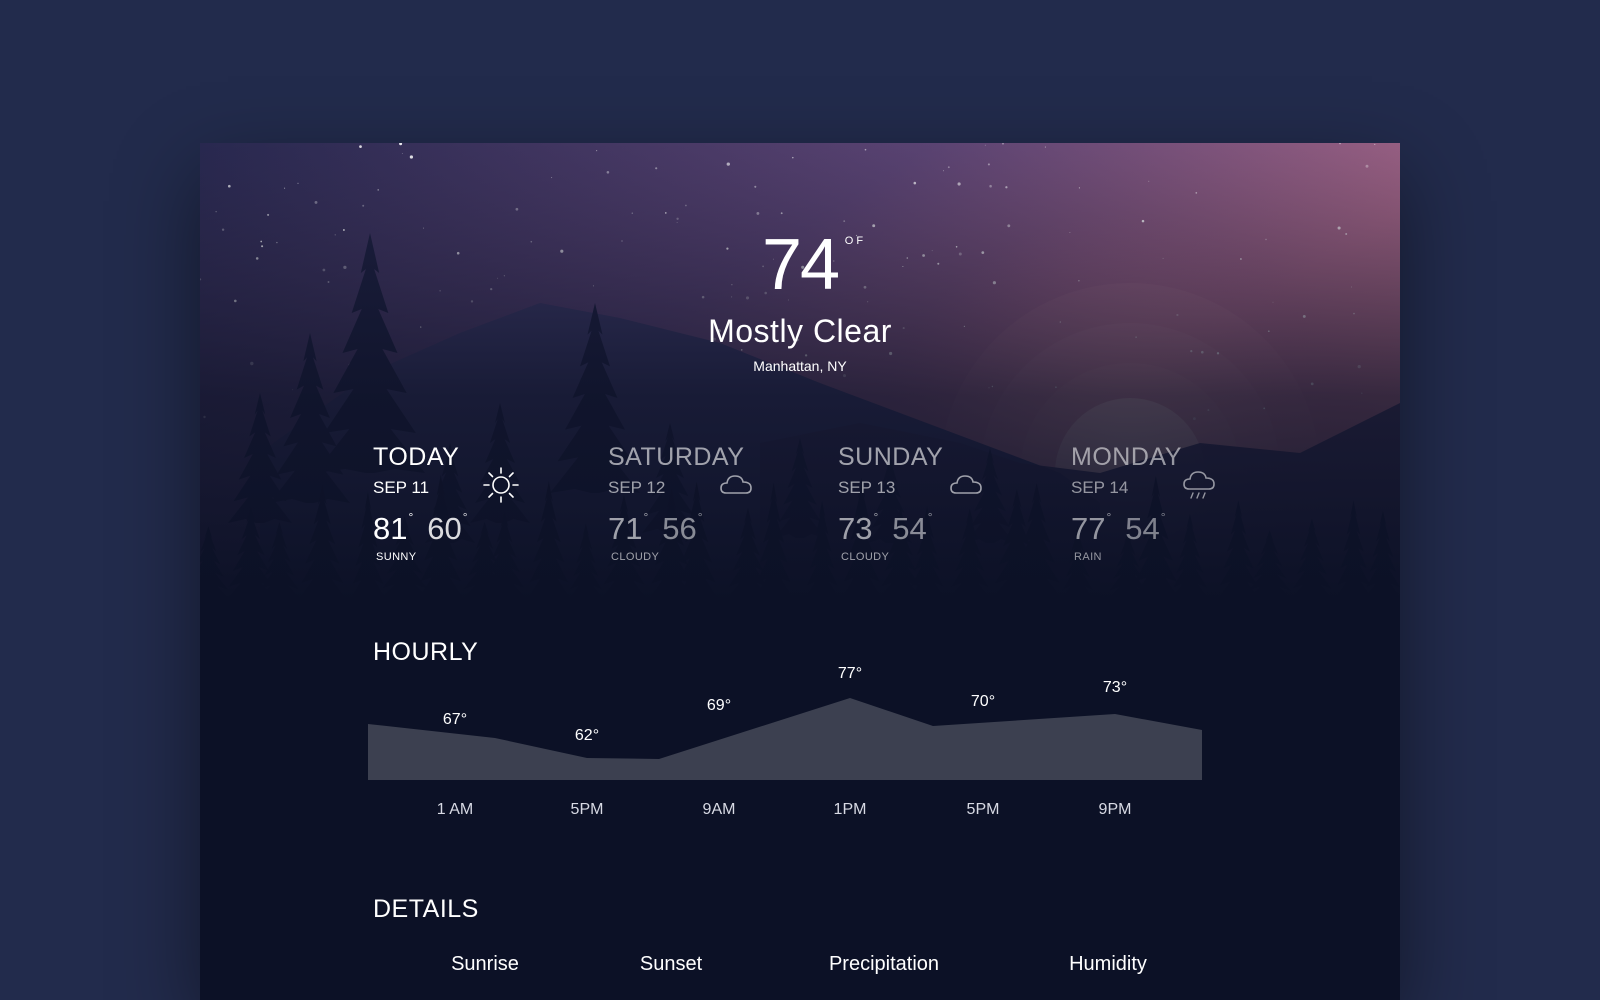  Describe the element at coordinates (1115, 809) in the screenshot. I see `hourly-time-label: 9PM` at that location.